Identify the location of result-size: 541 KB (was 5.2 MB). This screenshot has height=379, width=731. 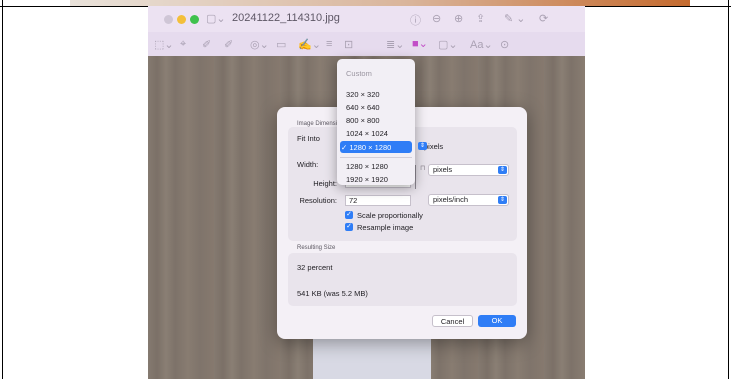
(332, 293).